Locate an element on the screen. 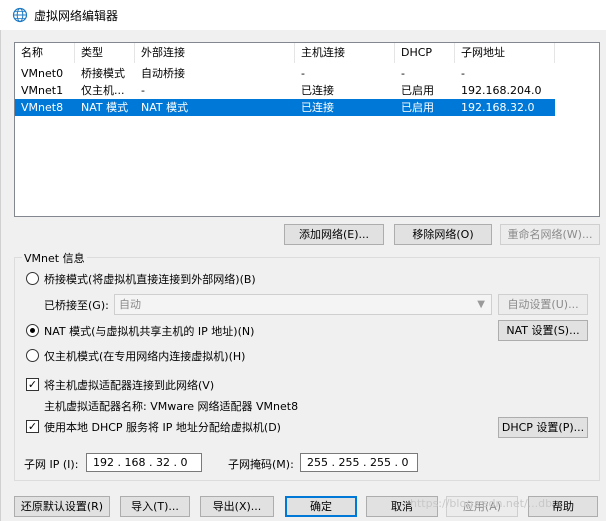  dhcp-checkbox: ✓ is located at coordinates (32, 426).